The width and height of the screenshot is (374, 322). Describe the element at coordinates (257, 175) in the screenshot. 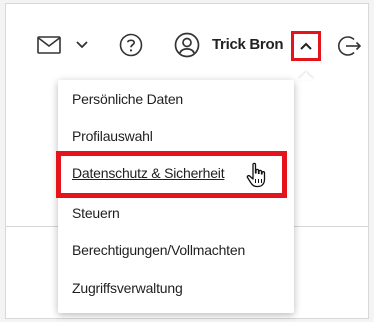

I see `hand-pointer-icon` at that location.